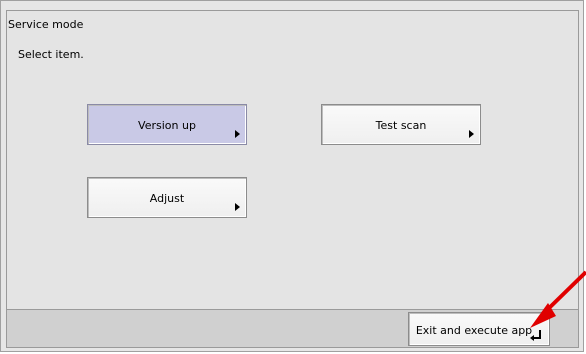  I want to click on page-title: Service mode, so click(46, 24).